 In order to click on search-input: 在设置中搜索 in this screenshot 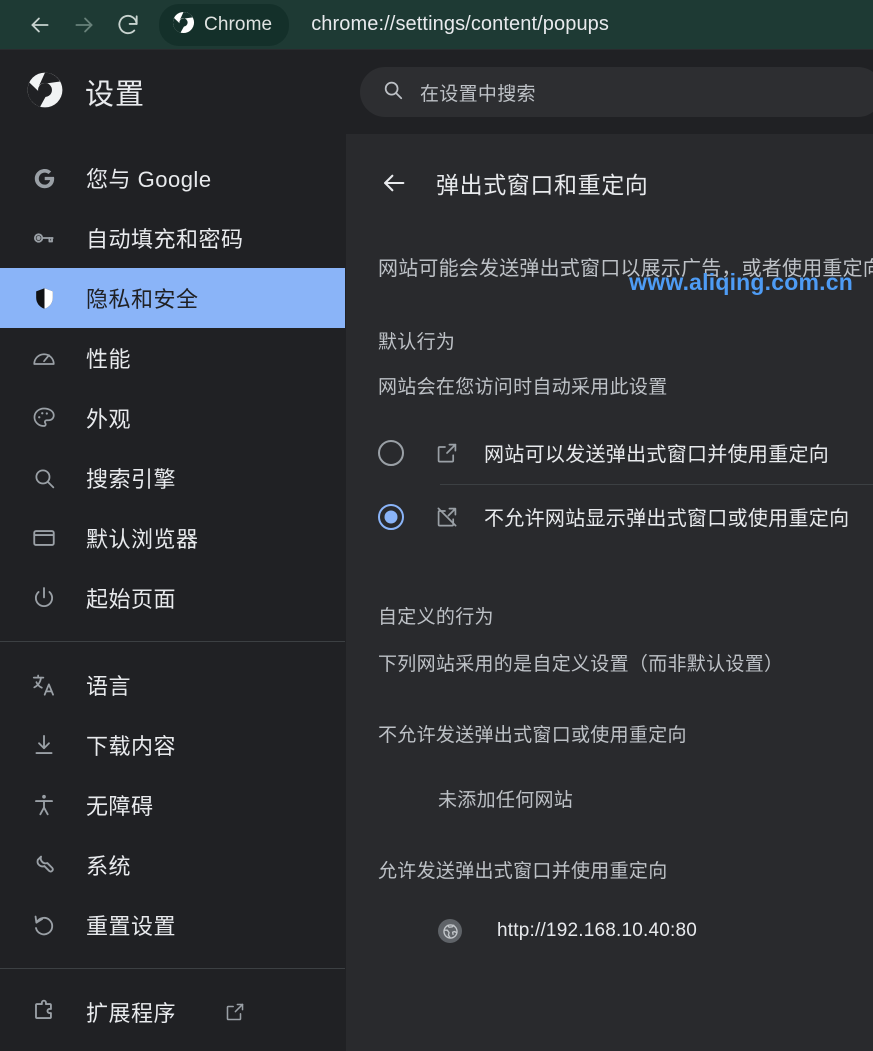, I will do `click(616, 92)`.